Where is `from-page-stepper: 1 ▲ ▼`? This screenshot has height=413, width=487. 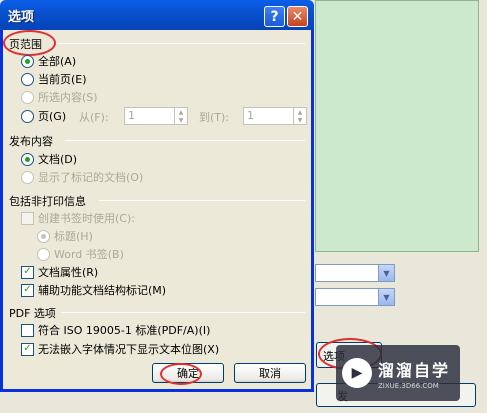 from-page-stepper: 1 ▲ ▼ is located at coordinates (156, 116).